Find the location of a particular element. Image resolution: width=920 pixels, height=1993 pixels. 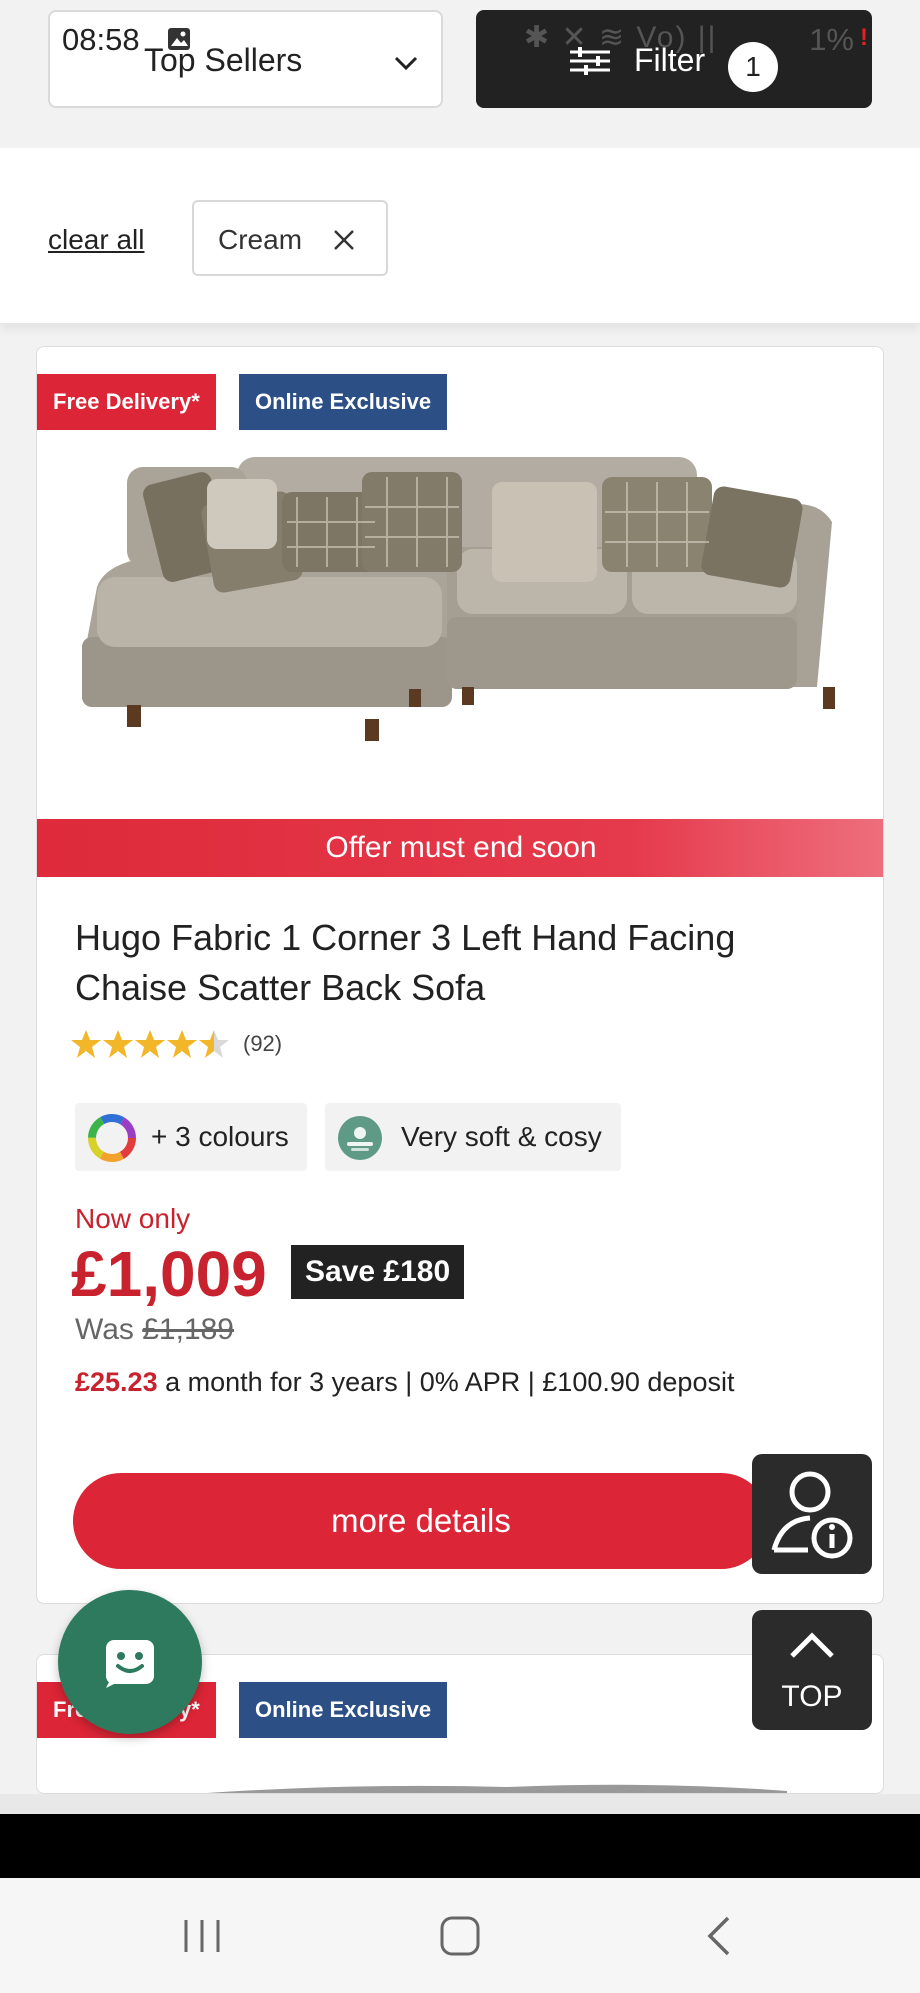

was-price-value: £1,189 is located at coordinates (188, 1329).